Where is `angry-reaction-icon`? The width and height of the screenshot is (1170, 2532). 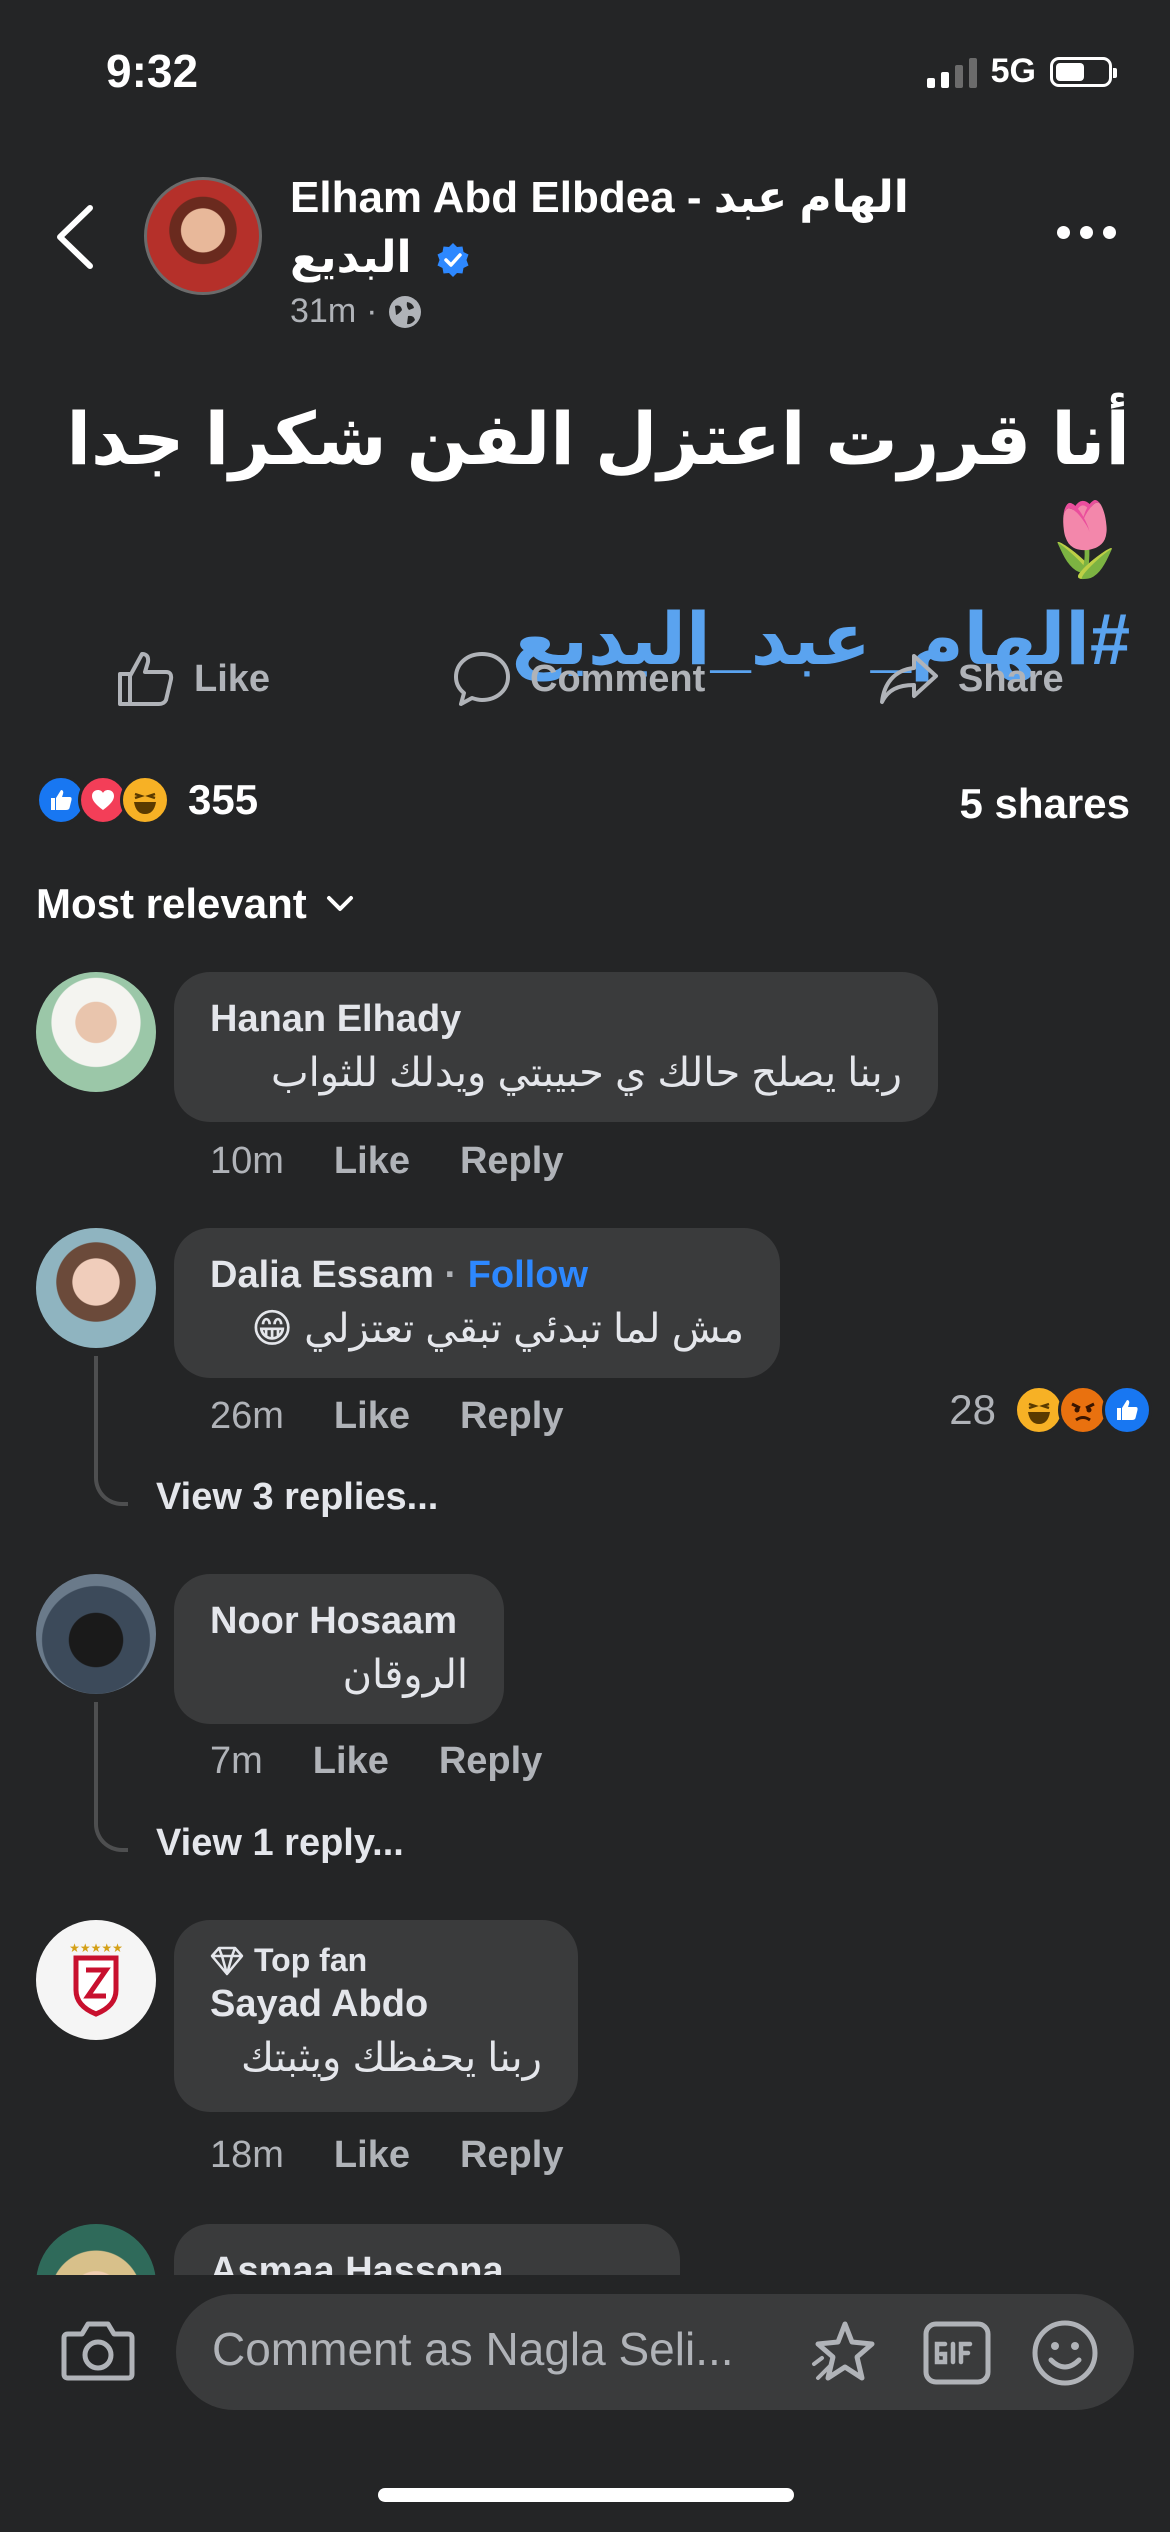
angry-reaction-icon is located at coordinates (1083, 1410).